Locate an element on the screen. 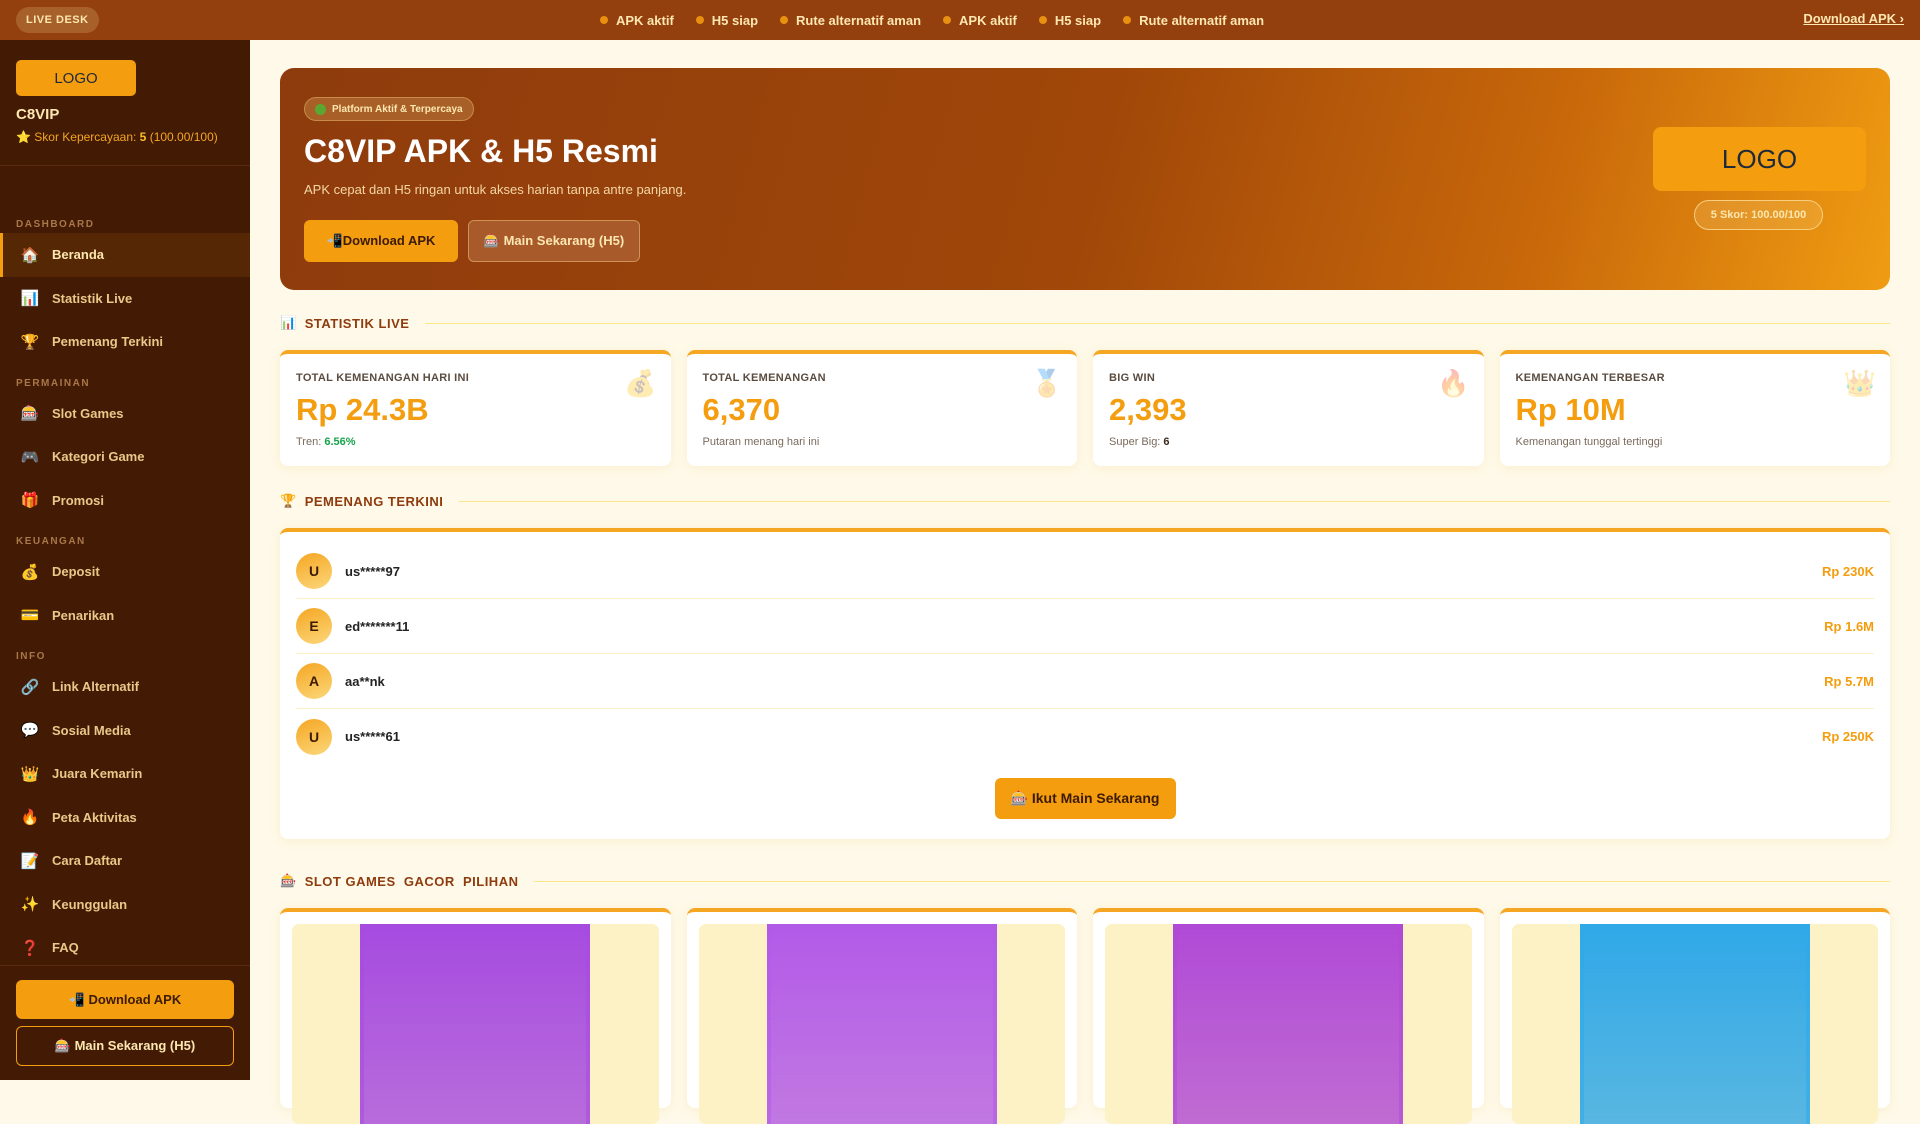 This screenshot has height=1124, width=1920. nav-icon: ❓ is located at coordinates (30, 948).